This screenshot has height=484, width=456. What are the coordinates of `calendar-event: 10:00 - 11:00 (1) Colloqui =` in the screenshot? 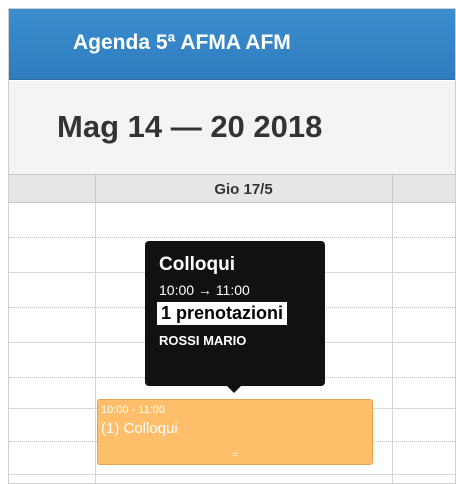 It's located at (235, 432).